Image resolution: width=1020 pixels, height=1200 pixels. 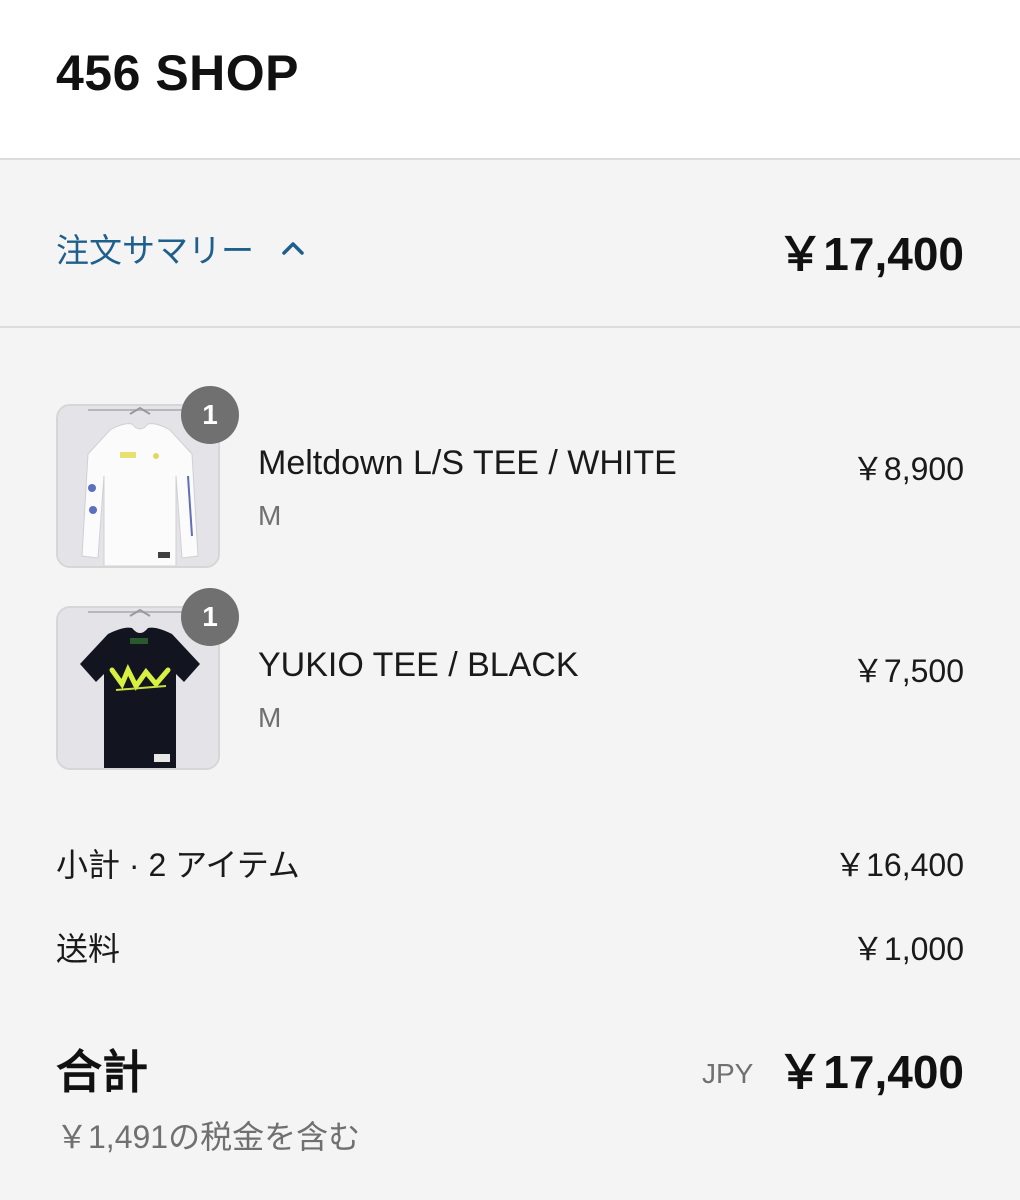 I want to click on tax-note: ￥1,491の税金を含む, so click(x=208, y=1137).